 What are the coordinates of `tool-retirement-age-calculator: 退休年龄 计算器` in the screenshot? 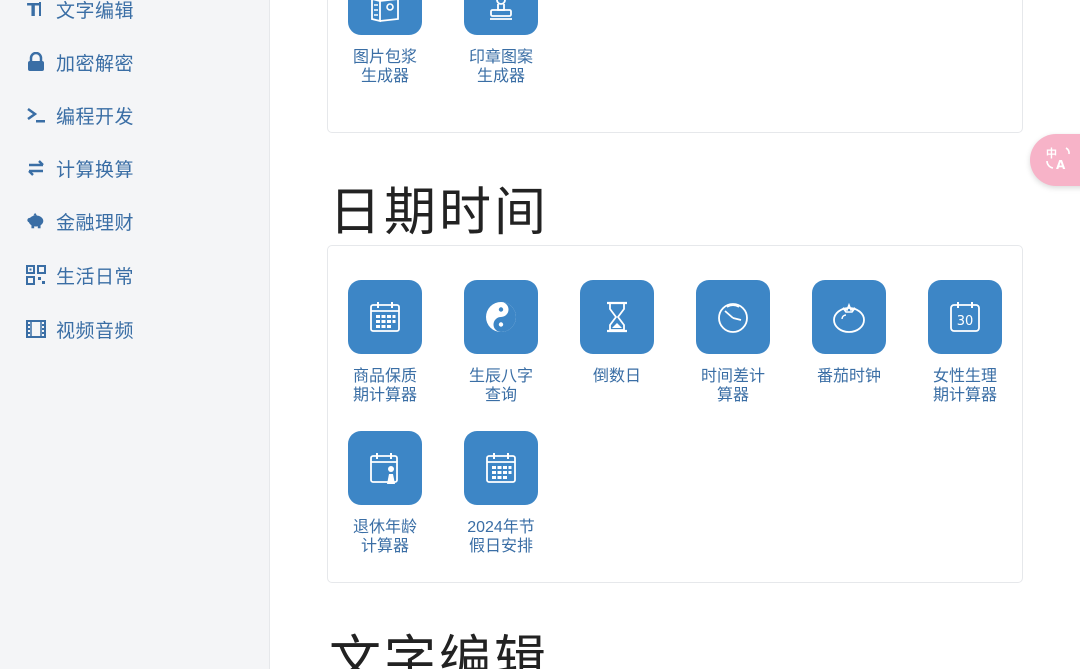 It's located at (385, 493).